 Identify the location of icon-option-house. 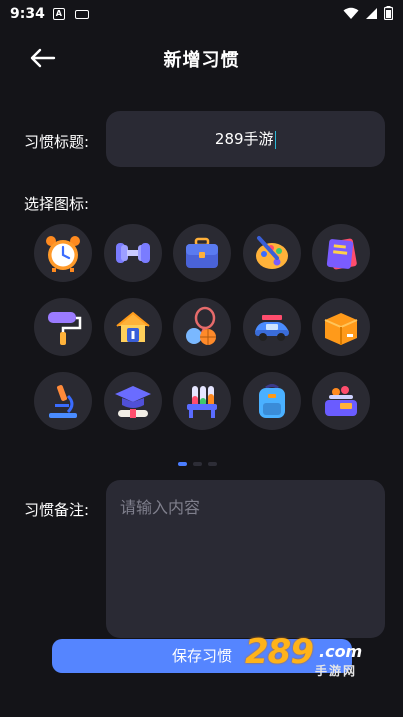
(132, 327).